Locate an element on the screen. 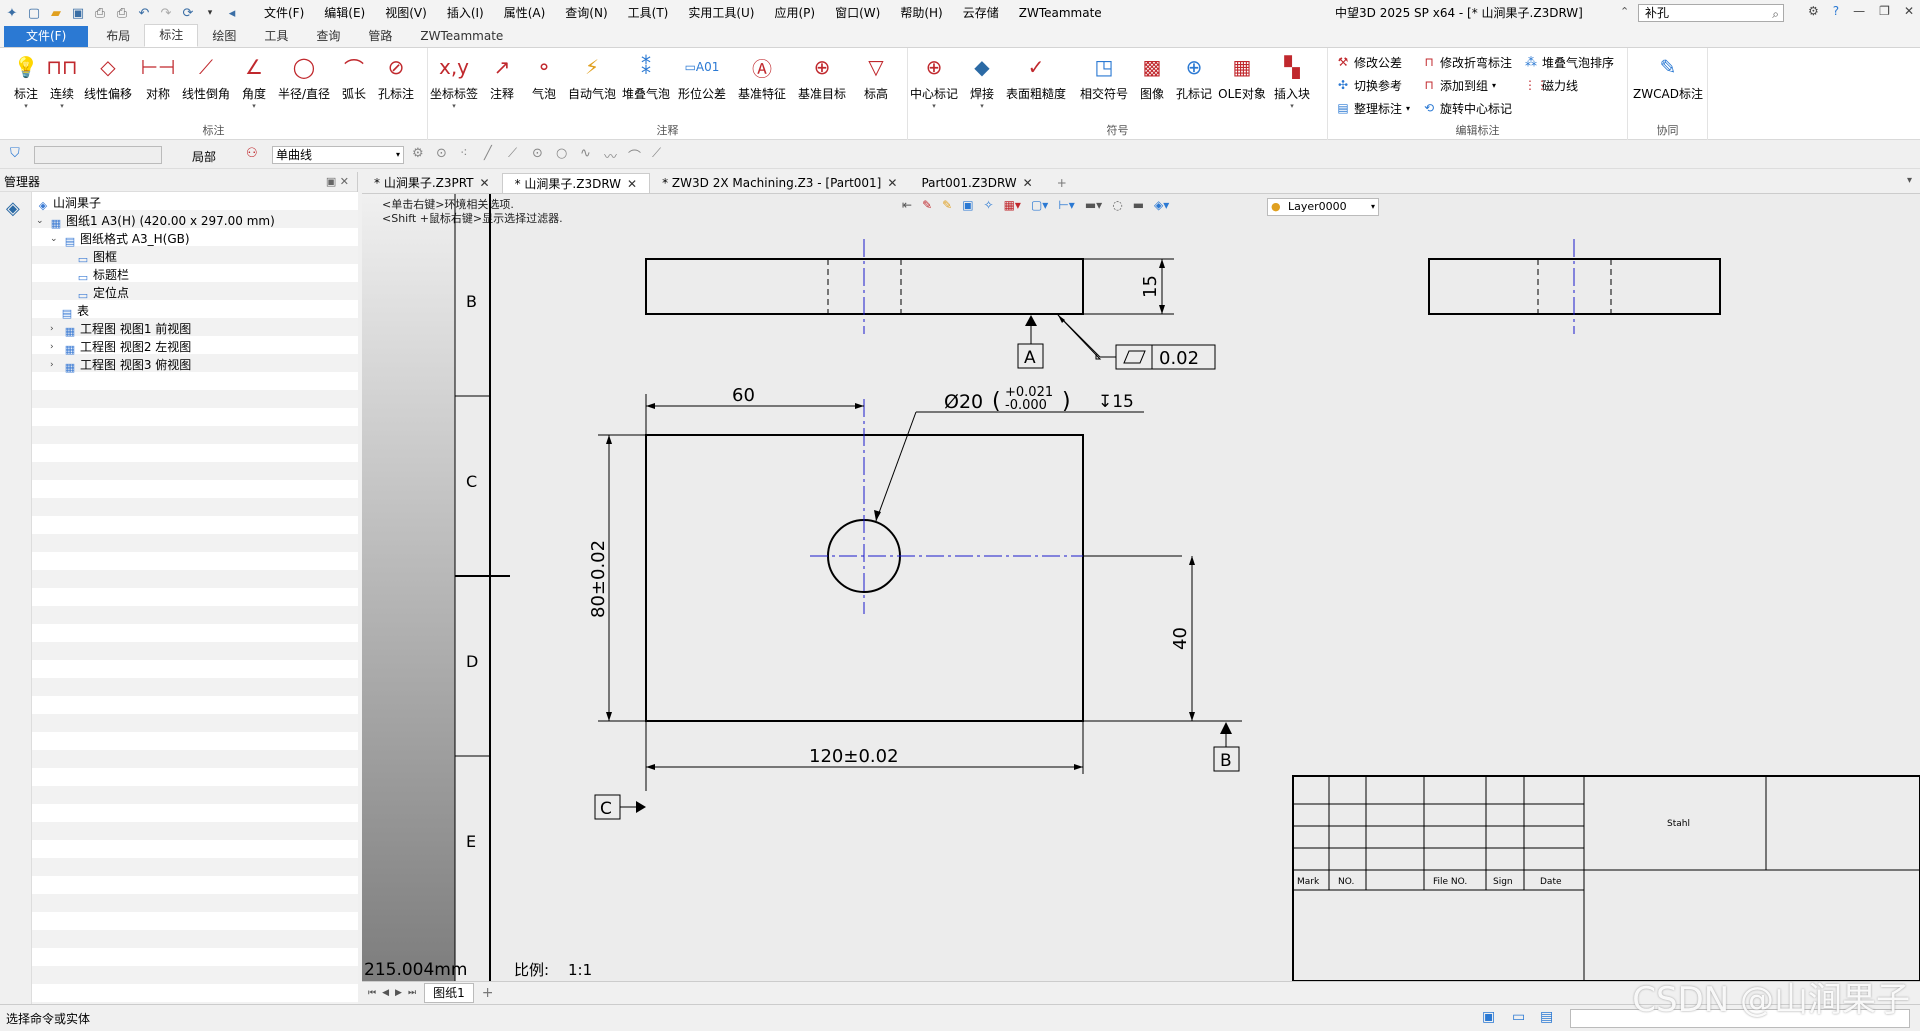 The width and height of the screenshot is (1920, 1031). prev-sheet-icon: ◀ is located at coordinates (385, 993).